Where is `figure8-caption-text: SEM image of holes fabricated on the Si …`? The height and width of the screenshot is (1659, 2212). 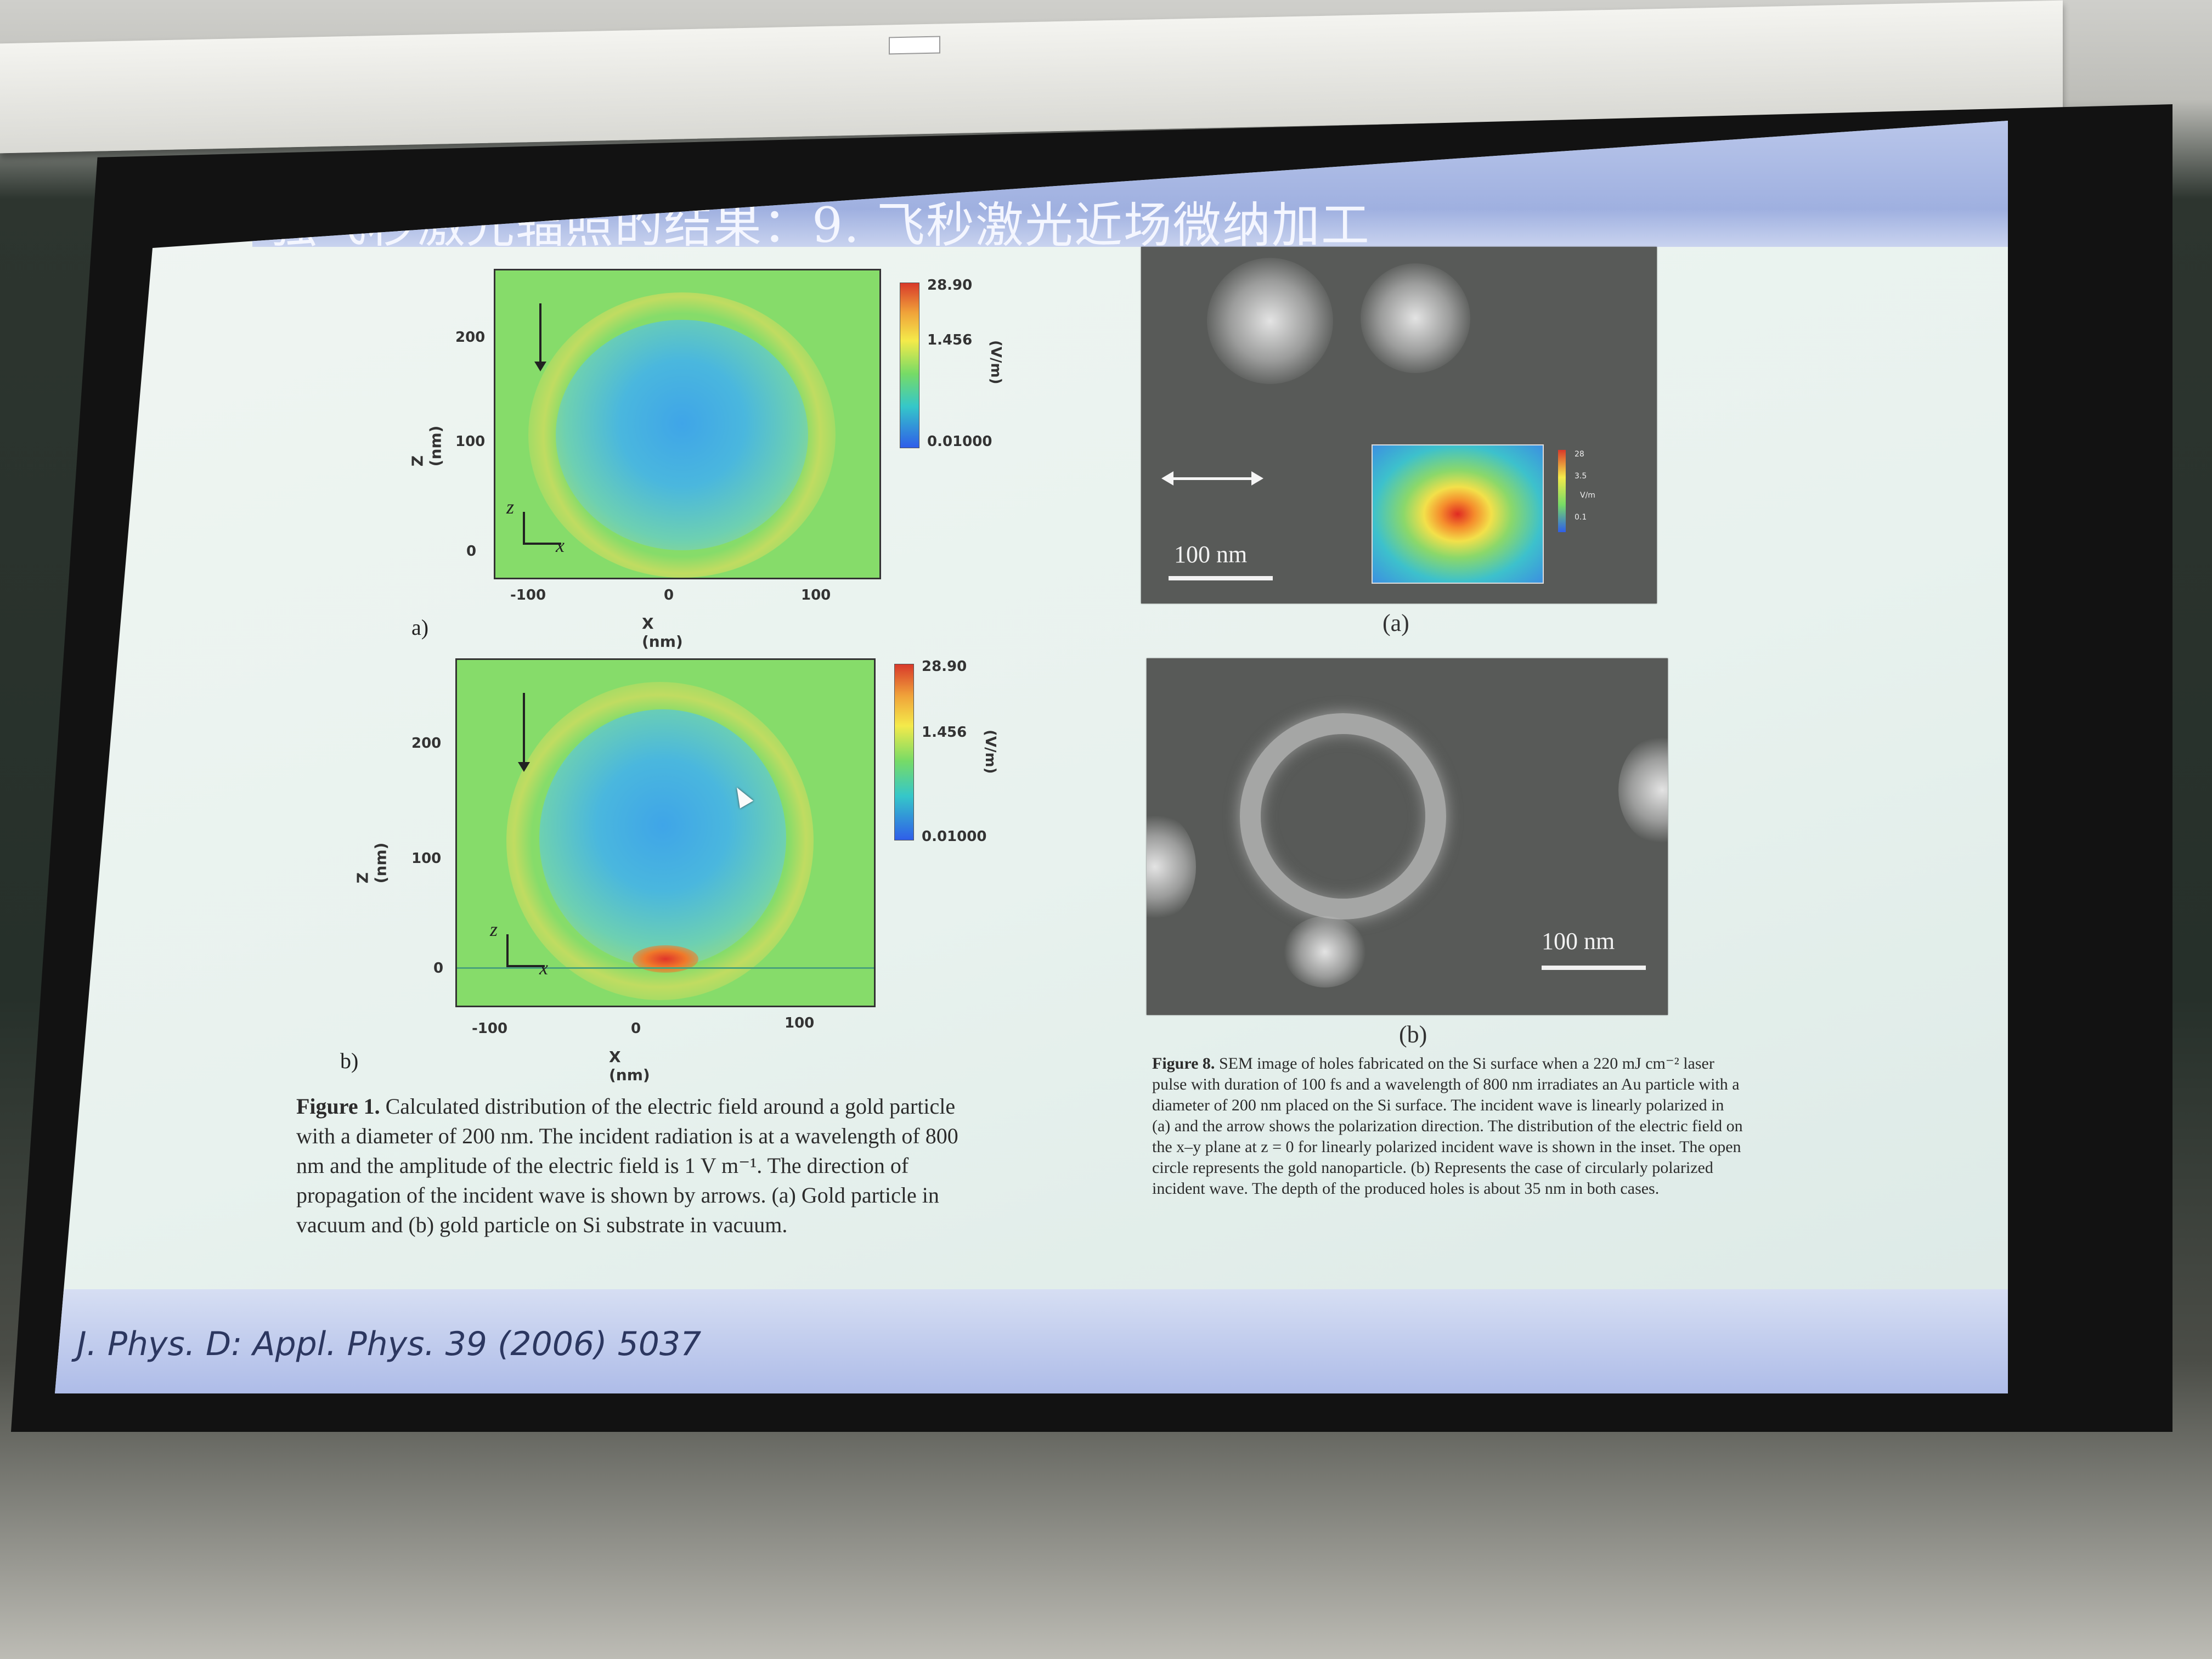
figure8-caption-text: SEM image of holes fabricated on the Si … is located at coordinates (1448, 1126).